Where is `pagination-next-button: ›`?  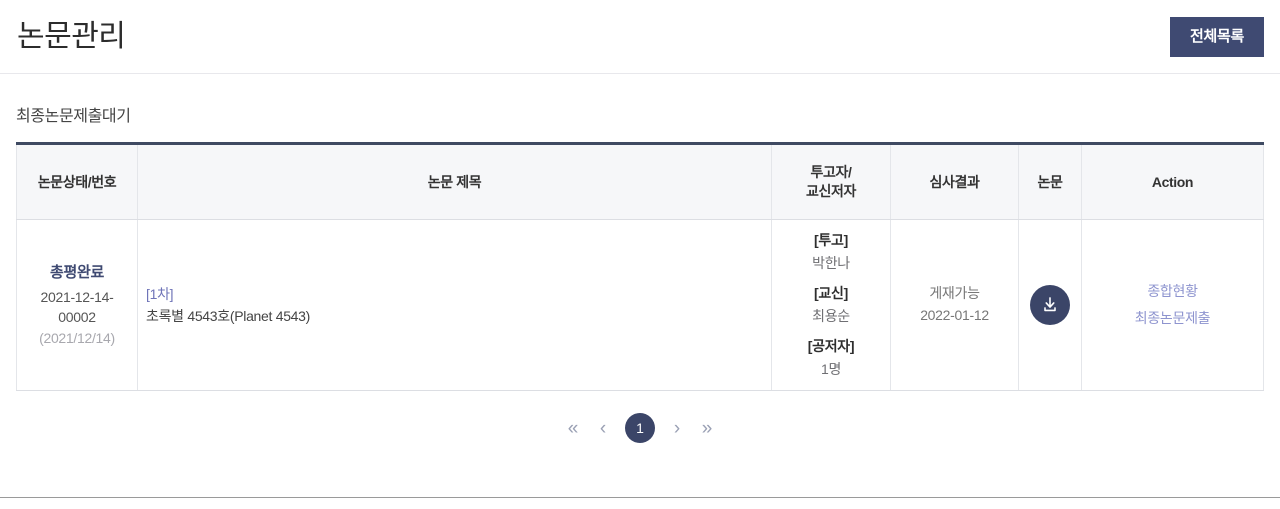 pagination-next-button: › is located at coordinates (677, 428).